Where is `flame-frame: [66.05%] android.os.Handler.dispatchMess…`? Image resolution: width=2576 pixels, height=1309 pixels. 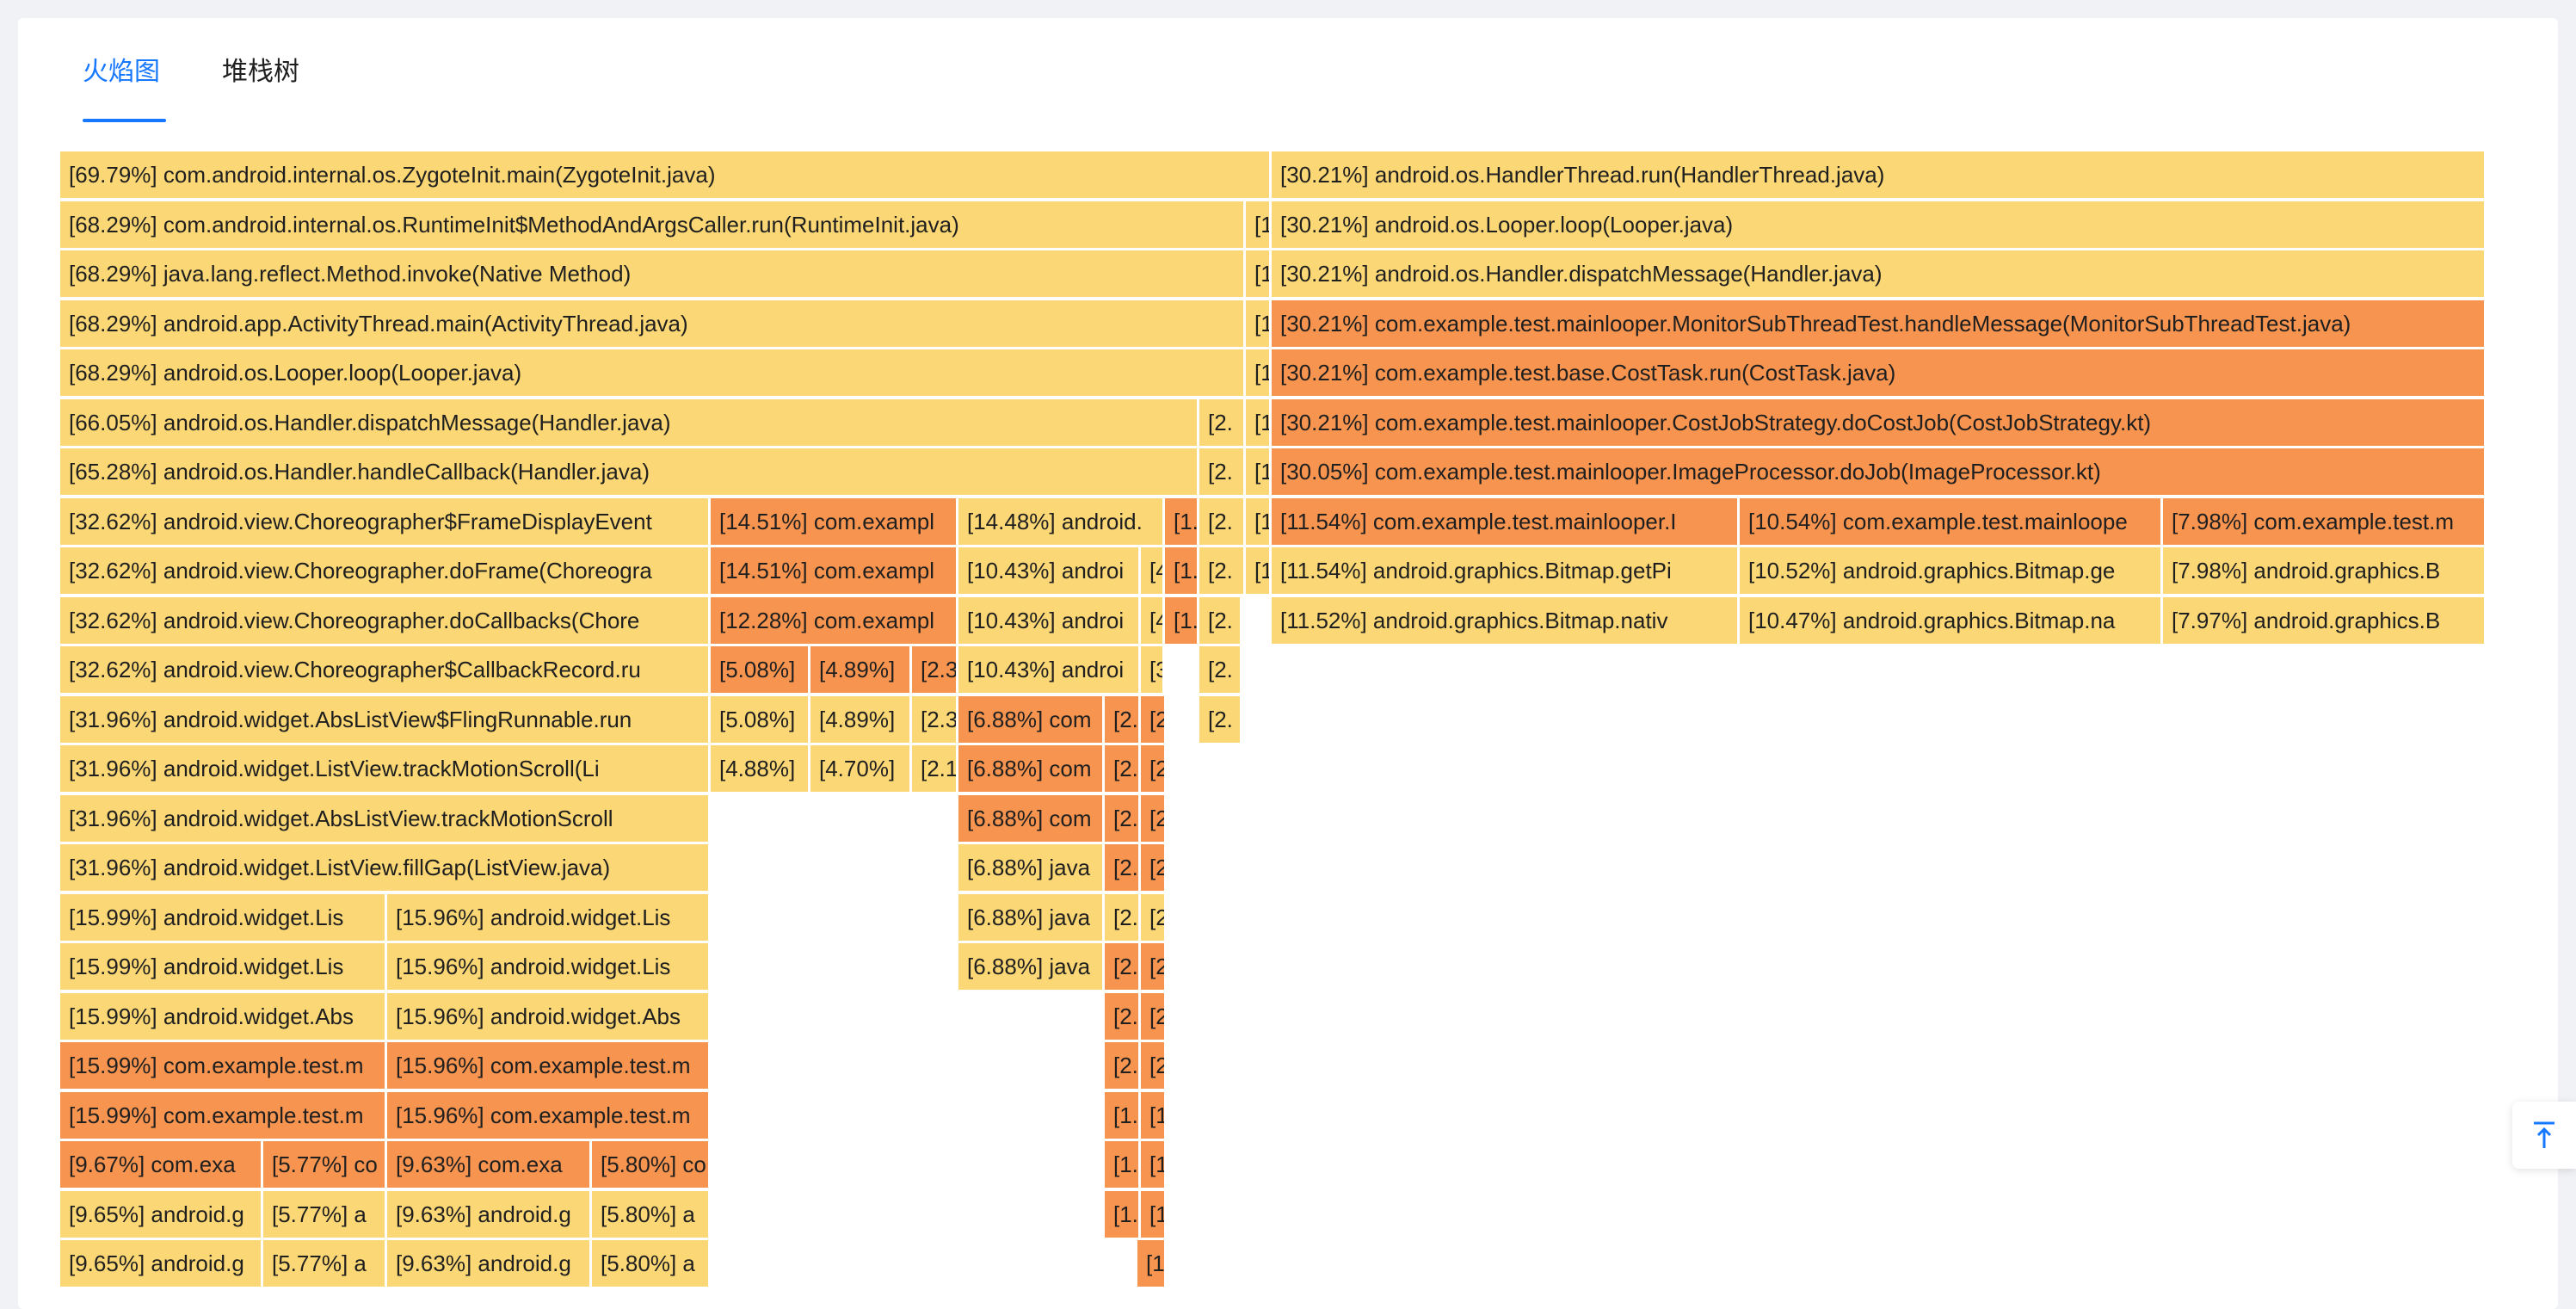
flame-frame: [66.05%] android.os.Handler.dispatchMess… is located at coordinates (629, 422).